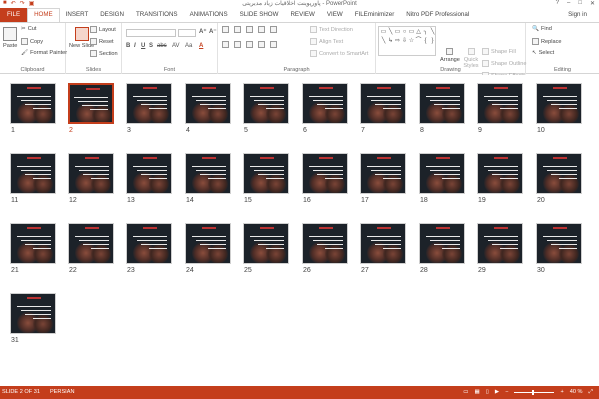  I want to click on language-indicator: PERSIAN, so click(62, 392).